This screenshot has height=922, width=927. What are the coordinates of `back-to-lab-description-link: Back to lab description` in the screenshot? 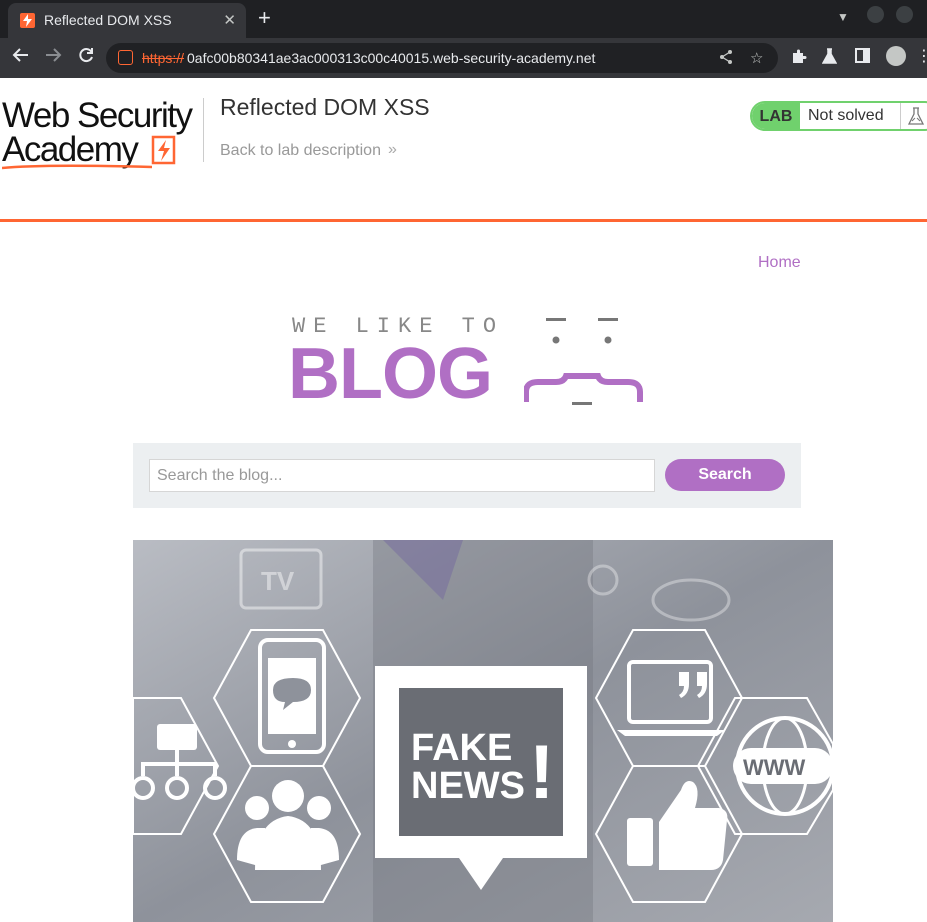 It's located at (300, 151).